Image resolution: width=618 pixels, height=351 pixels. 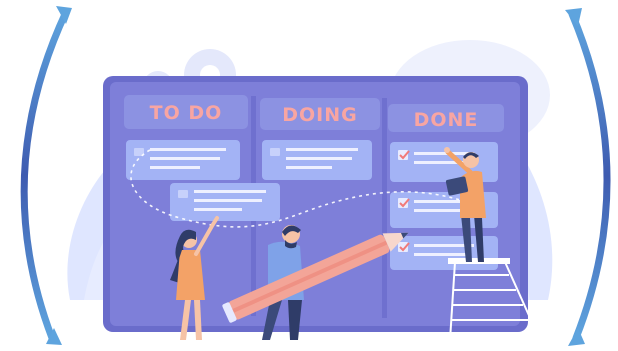 I want to click on column-title-doing: DOING, so click(x=320, y=115).